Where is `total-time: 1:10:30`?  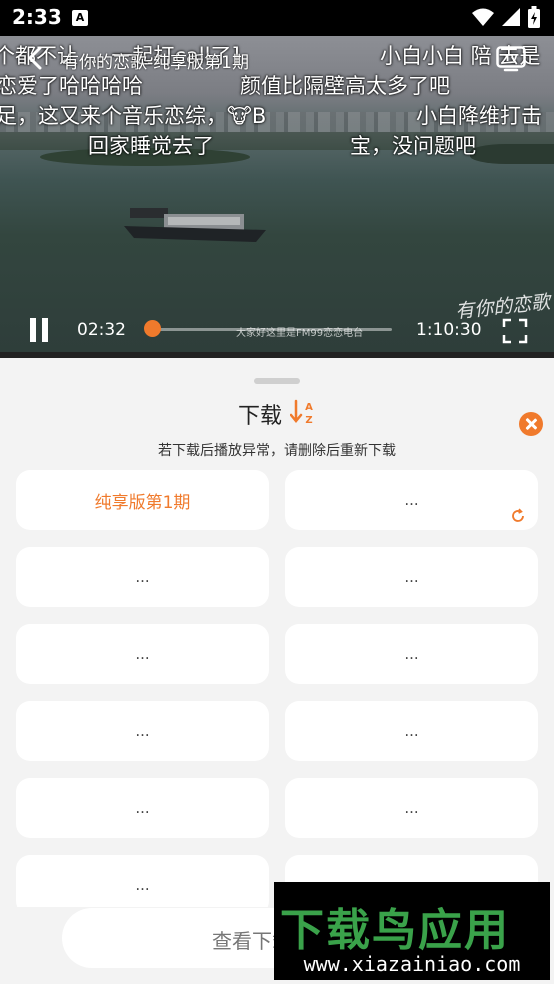
total-time: 1:10:30 is located at coordinates (449, 330).